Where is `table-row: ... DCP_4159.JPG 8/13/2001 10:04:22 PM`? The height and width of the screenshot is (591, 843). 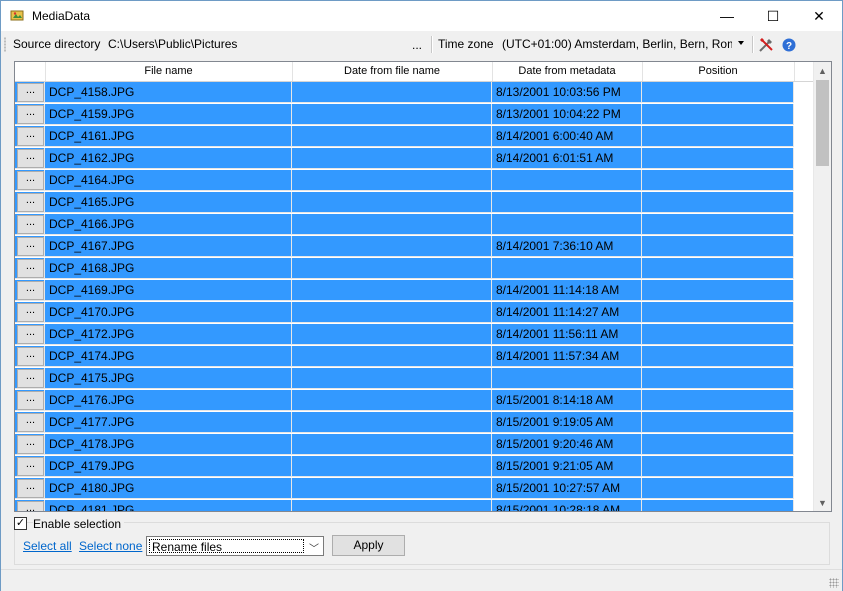 table-row: ... DCP_4159.JPG 8/13/2001 10:04:22 PM is located at coordinates (414, 115).